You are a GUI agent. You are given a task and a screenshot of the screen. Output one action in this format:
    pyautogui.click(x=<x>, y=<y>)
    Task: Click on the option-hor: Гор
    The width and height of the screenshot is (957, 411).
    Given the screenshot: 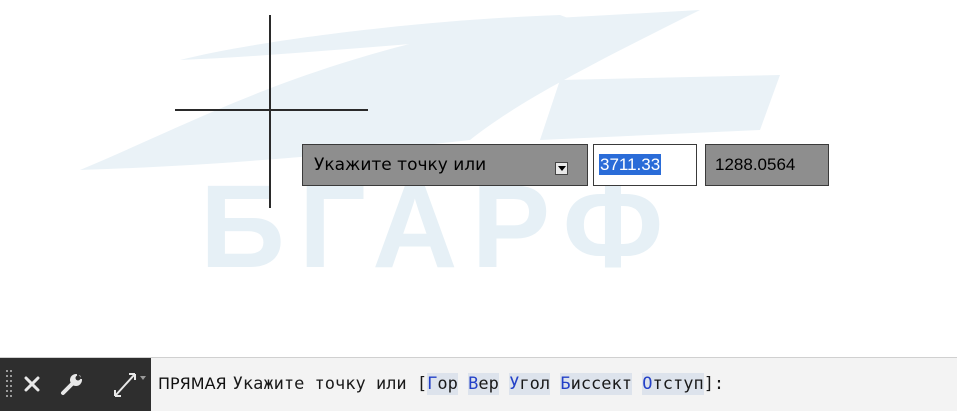 What is the action you would take?
    pyautogui.click(x=442, y=384)
    